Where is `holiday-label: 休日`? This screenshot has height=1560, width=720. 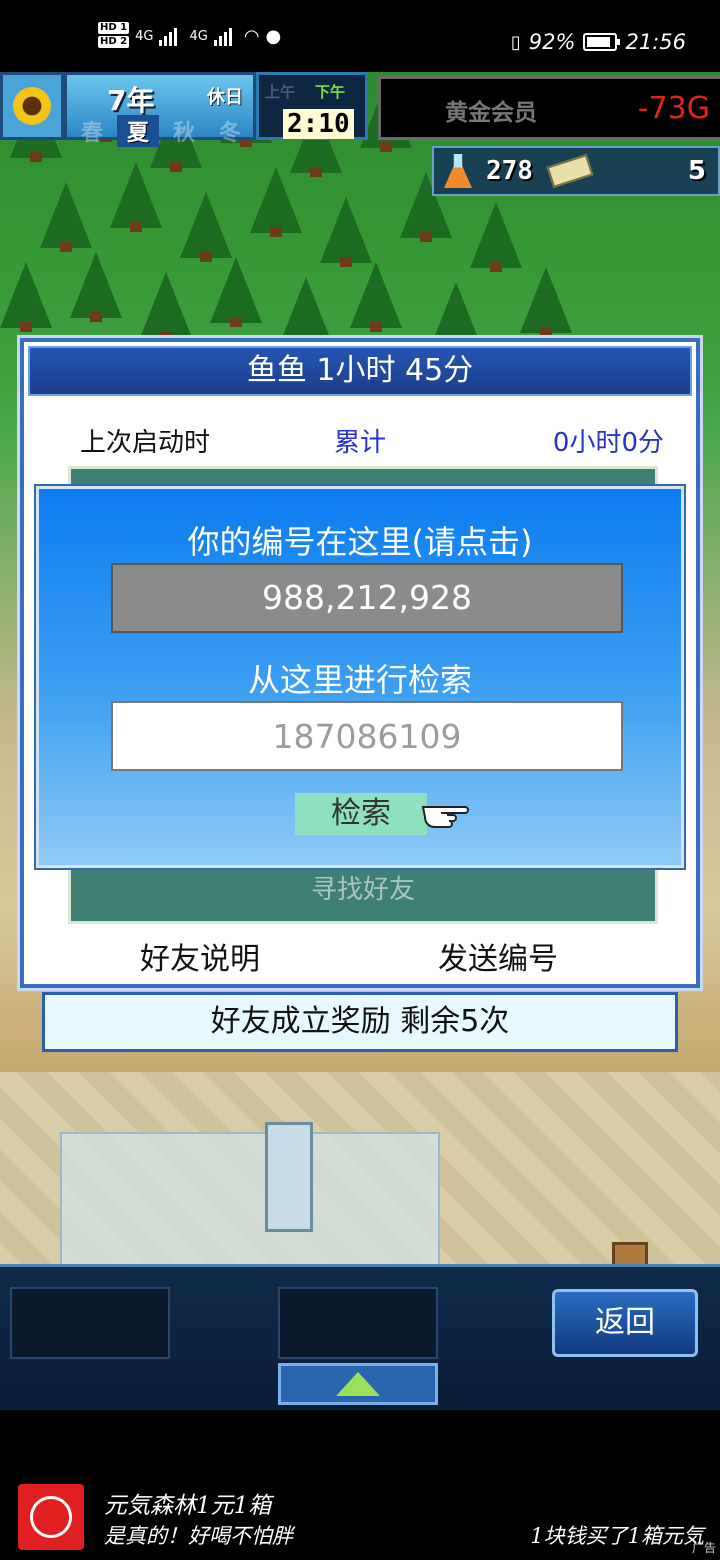
holiday-label: 休日 is located at coordinates (225, 97).